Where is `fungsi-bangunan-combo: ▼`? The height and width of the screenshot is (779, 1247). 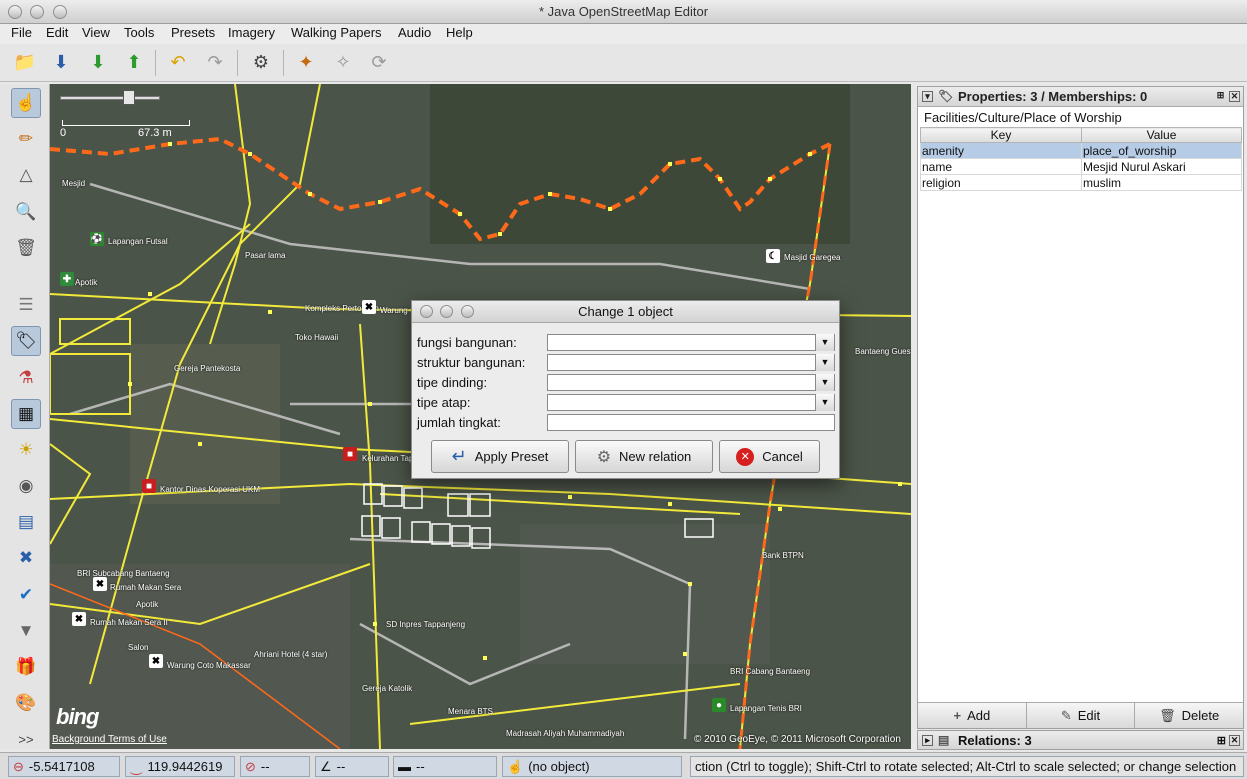
fungsi-bangunan-combo: ▼ is located at coordinates (691, 342).